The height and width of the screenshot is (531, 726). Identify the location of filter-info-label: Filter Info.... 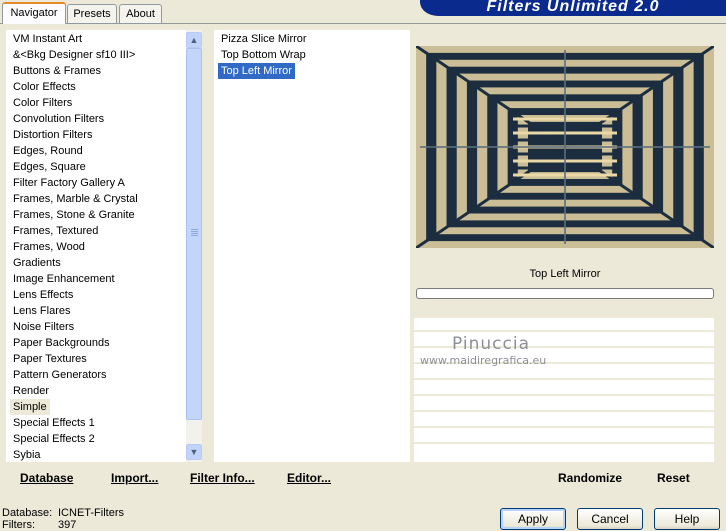
(222, 478).